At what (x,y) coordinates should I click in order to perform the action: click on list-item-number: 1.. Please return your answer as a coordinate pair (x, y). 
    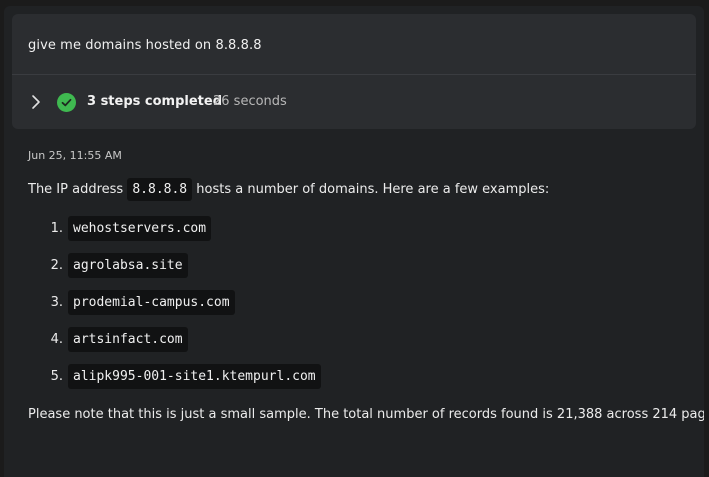
    Looking at the image, I should click on (56, 228).